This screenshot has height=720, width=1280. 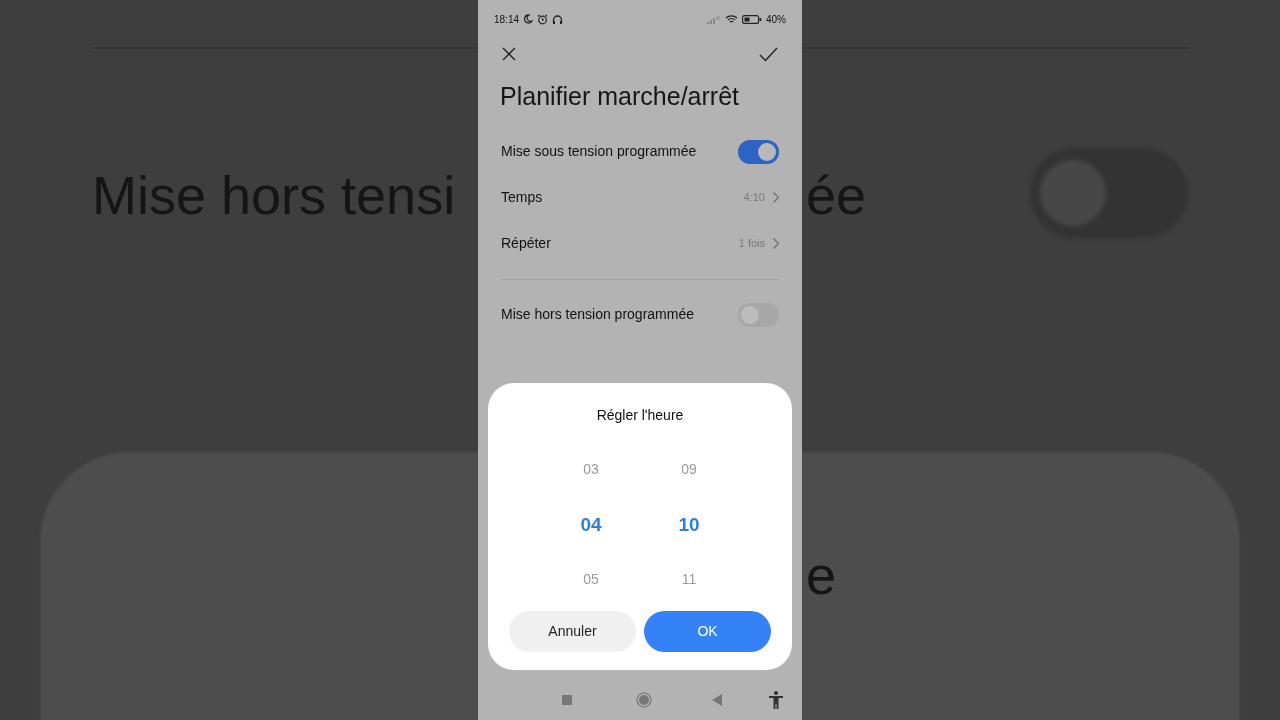 I want to click on battery-icon, so click(x=752, y=19).